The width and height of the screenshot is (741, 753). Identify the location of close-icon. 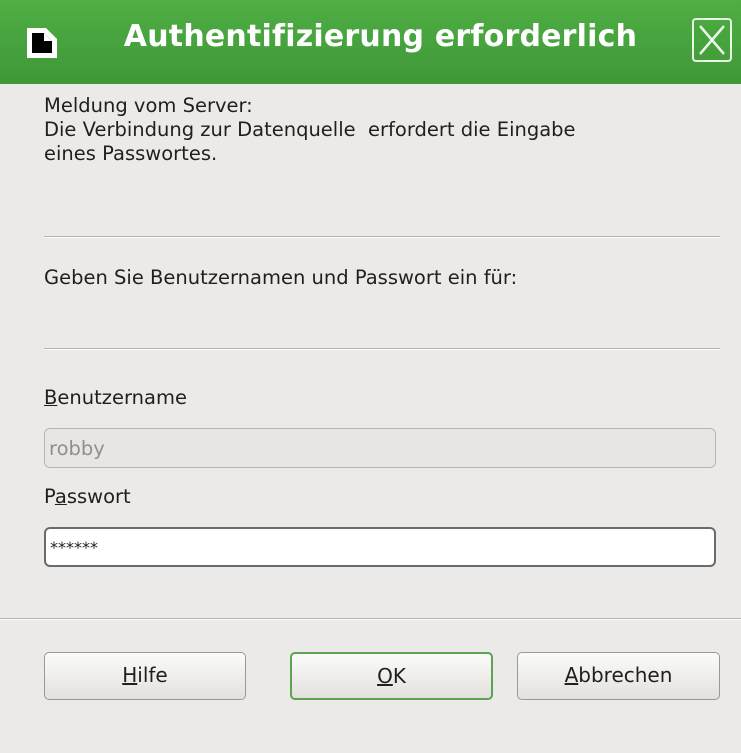
(712, 40).